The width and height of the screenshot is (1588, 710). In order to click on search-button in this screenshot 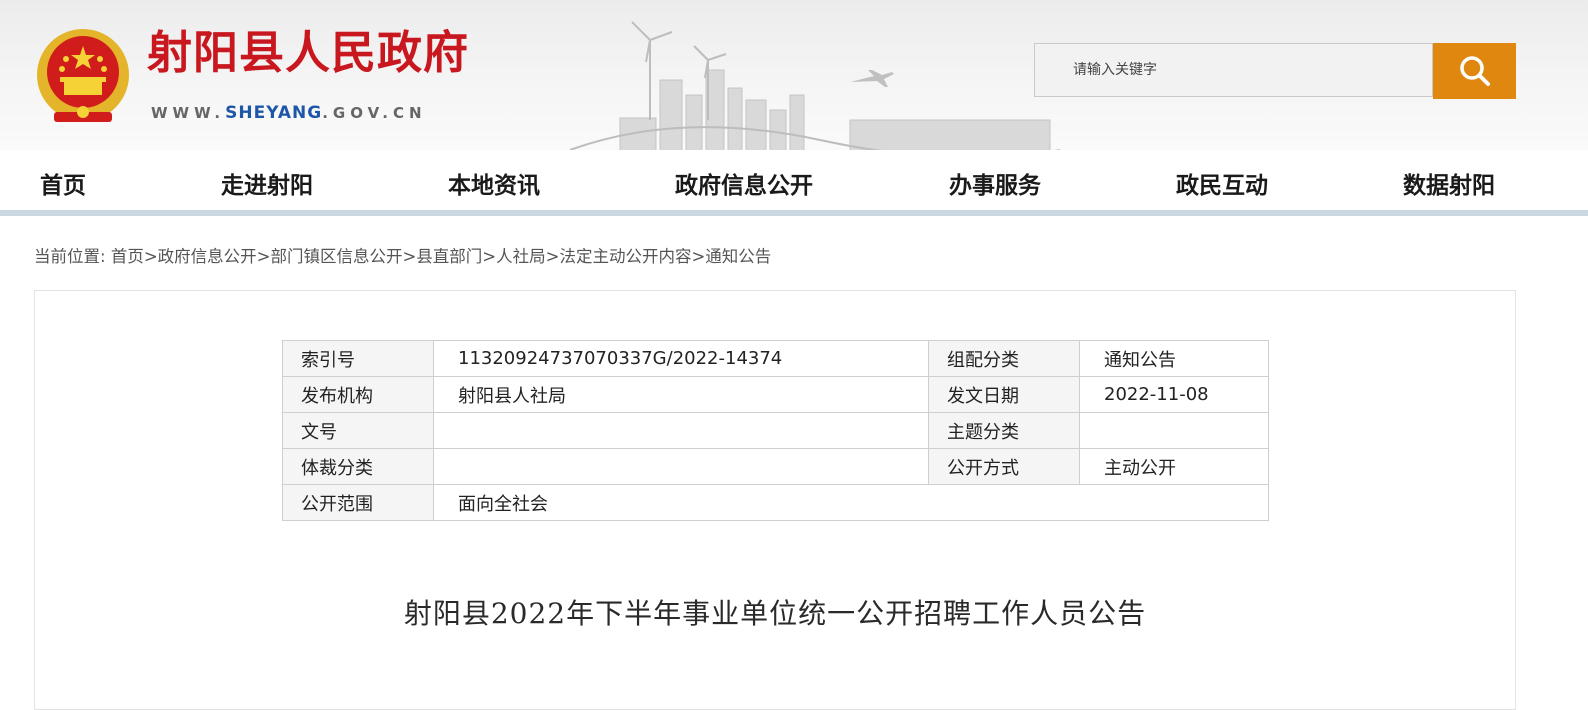, I will do `click(1474, 71)`.